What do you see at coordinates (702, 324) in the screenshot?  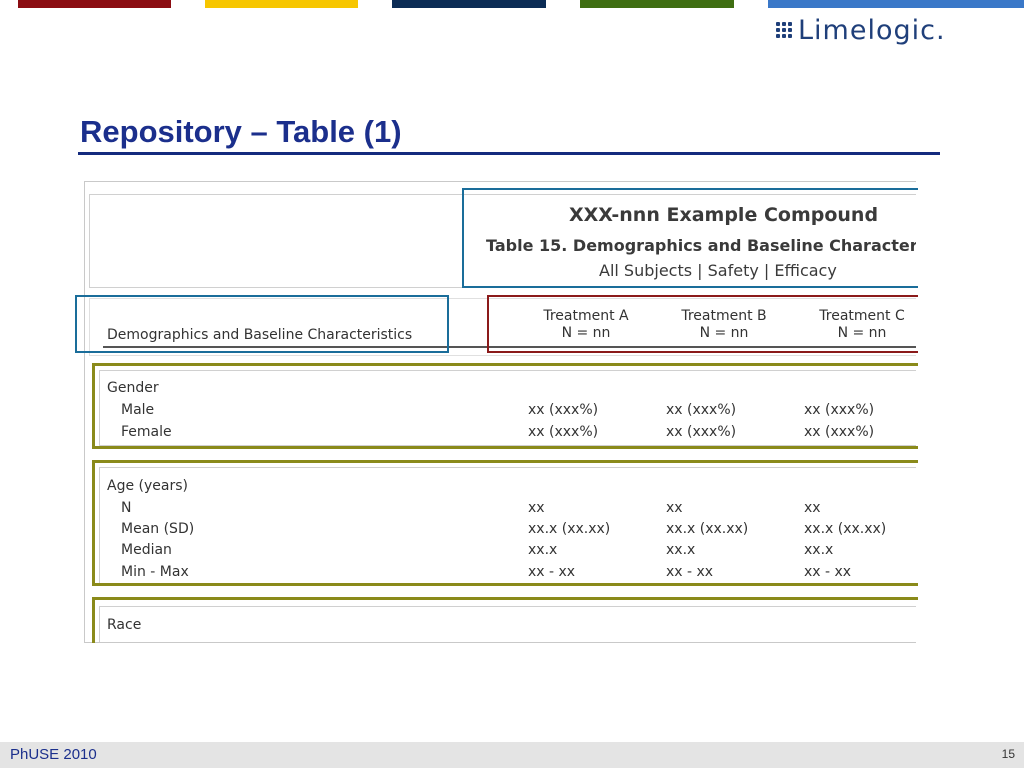 I see `highlight-box-column-headers` at bounding box center [702, 324].